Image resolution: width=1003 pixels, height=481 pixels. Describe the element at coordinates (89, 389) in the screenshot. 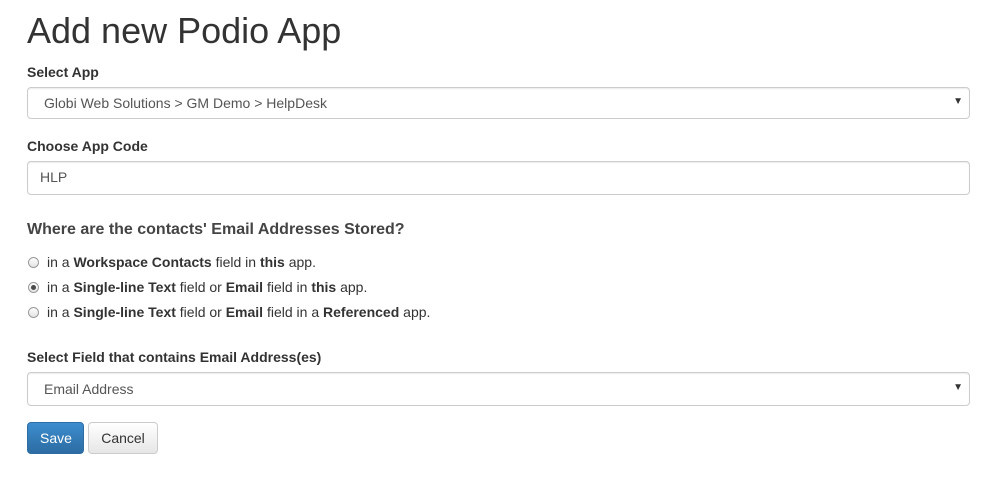

I see `email-field-value: Email Address` at that location.